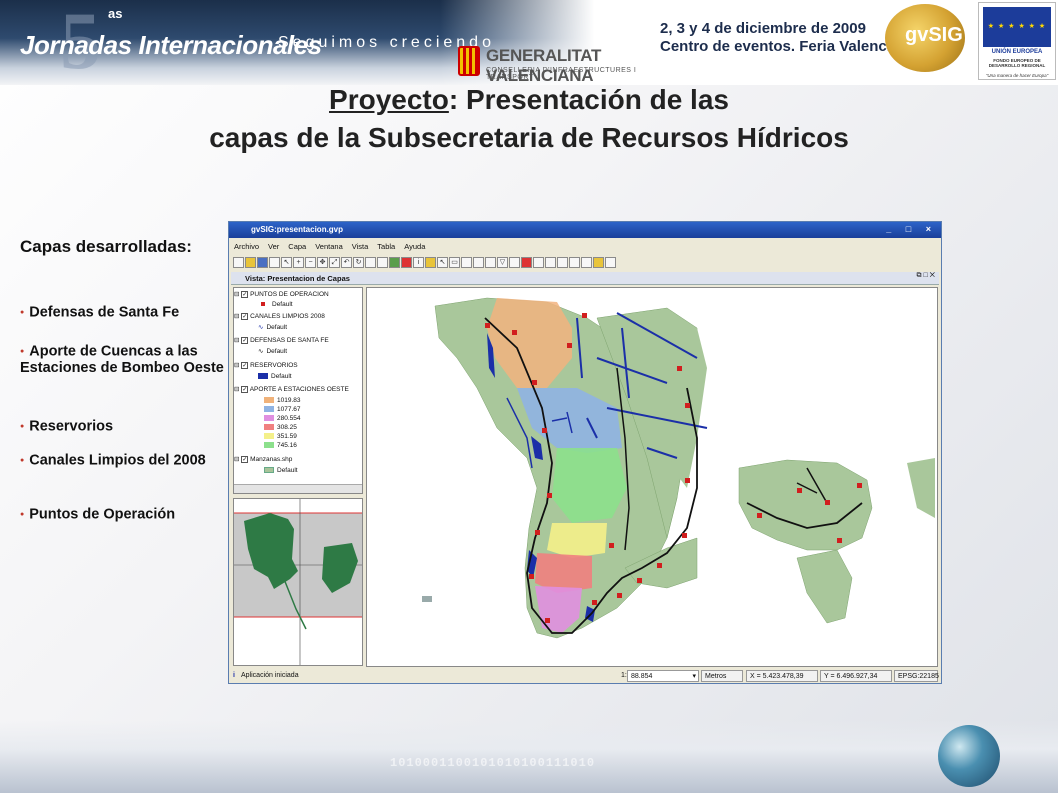  I want to click on select-rect-icon: ▭, so click(454, 262).